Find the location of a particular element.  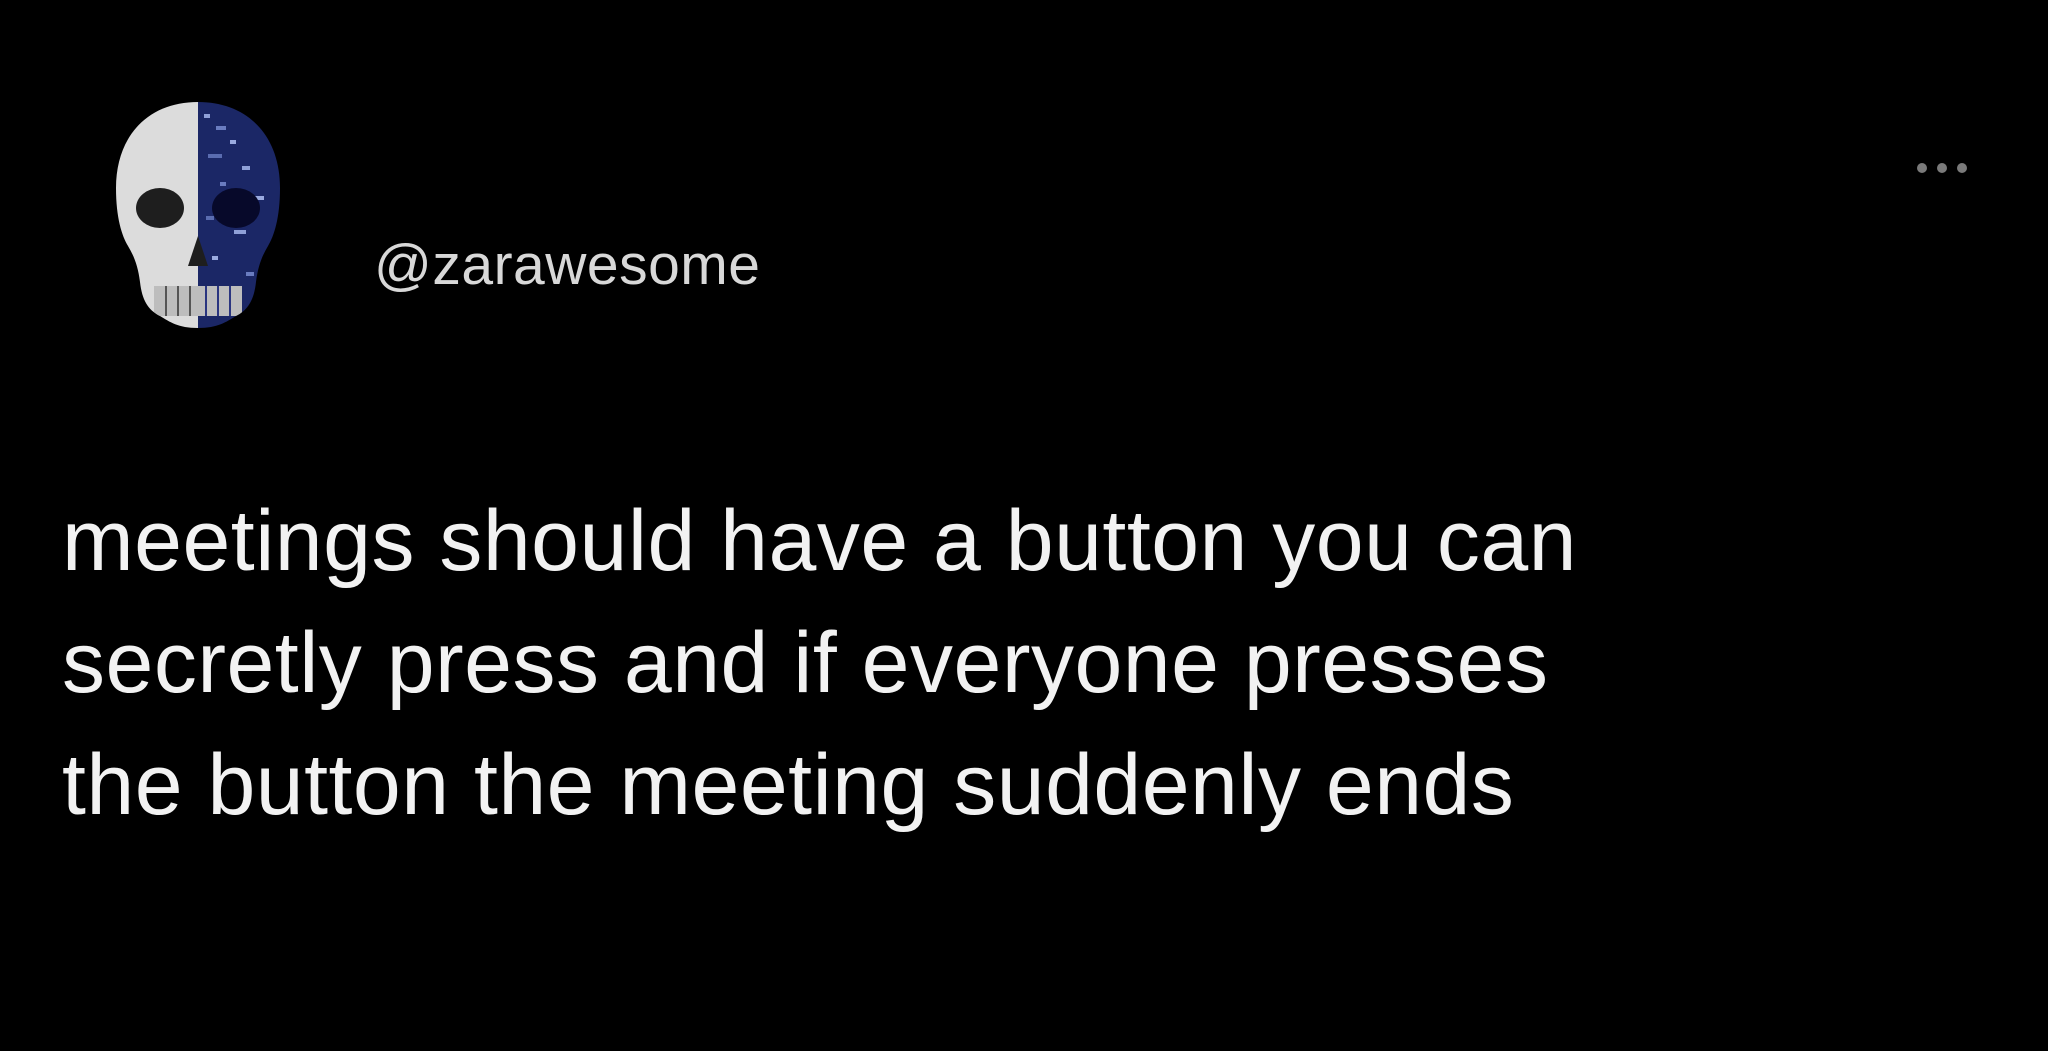

user-handle: @zarawesome is located at coordinates (567, 265).